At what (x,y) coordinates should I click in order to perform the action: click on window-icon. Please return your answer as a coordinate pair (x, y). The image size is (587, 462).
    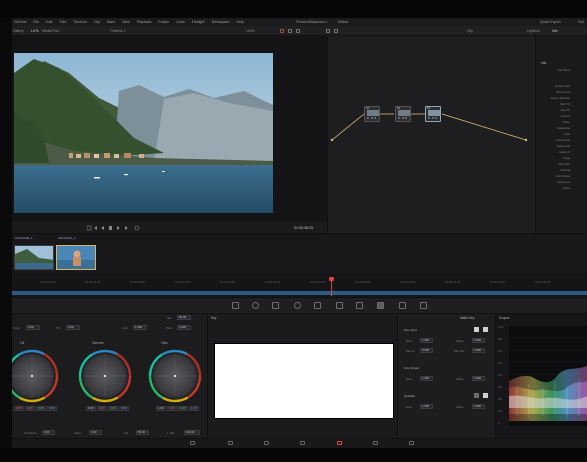
    Looking at the image, I should click on (297, 305).